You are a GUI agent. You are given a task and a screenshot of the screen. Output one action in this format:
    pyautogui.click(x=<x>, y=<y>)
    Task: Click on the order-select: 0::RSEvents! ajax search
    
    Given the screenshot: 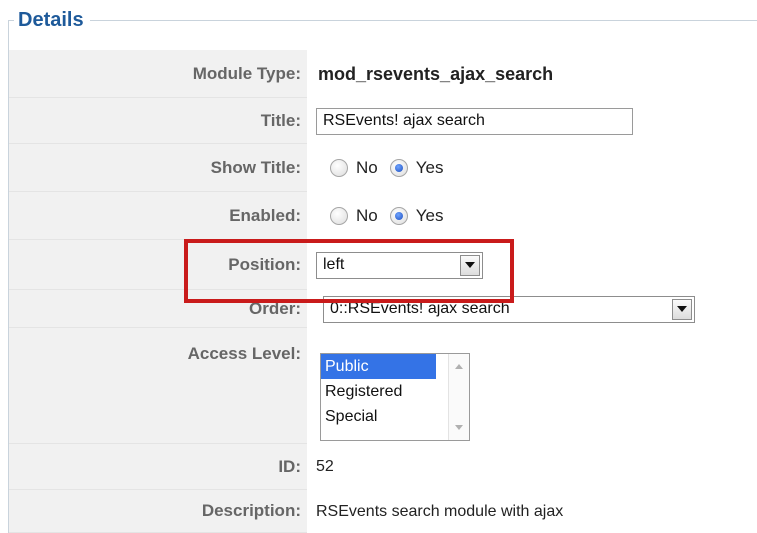 What is the action you would take?
    pyautogui.click(x=509, y=309)
    